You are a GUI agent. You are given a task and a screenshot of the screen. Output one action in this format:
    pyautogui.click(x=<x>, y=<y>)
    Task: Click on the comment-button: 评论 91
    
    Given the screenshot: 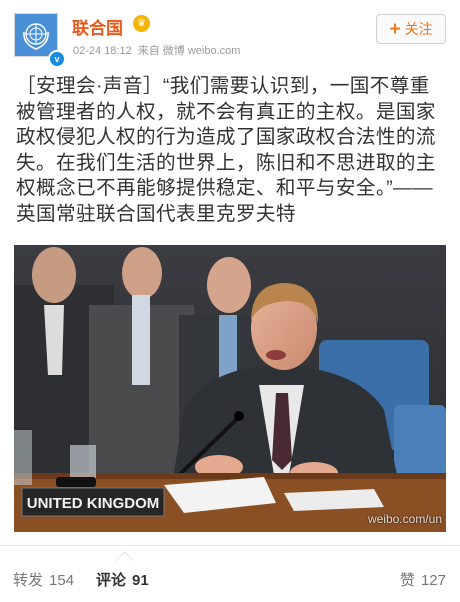 What is the action you would take?
    pyautogui.click(x=122, y=579)
    